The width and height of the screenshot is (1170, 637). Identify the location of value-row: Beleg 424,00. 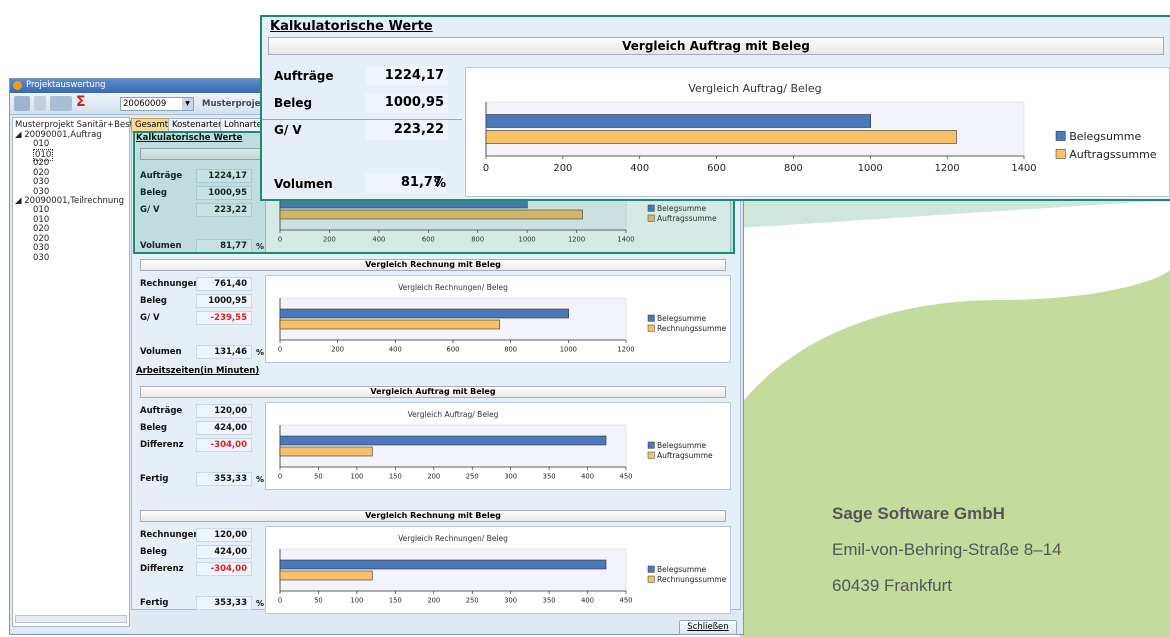
(199, 428).